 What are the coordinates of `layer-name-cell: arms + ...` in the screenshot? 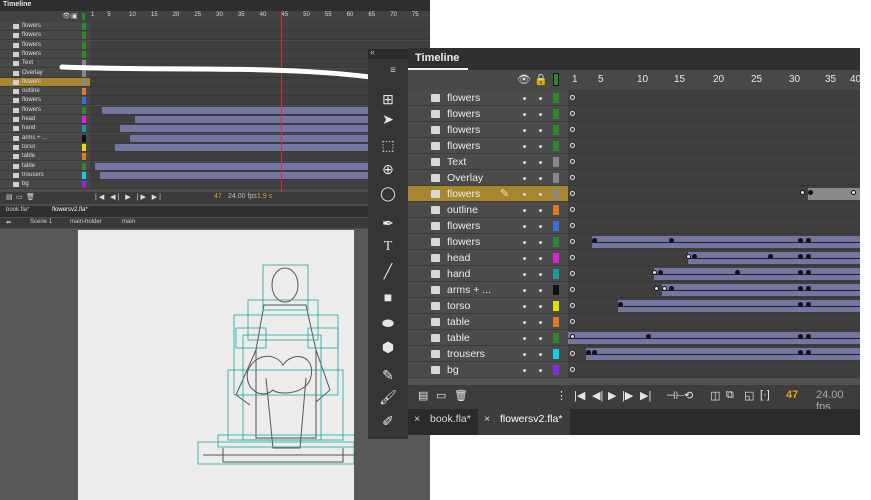 It's located at (488, 290).